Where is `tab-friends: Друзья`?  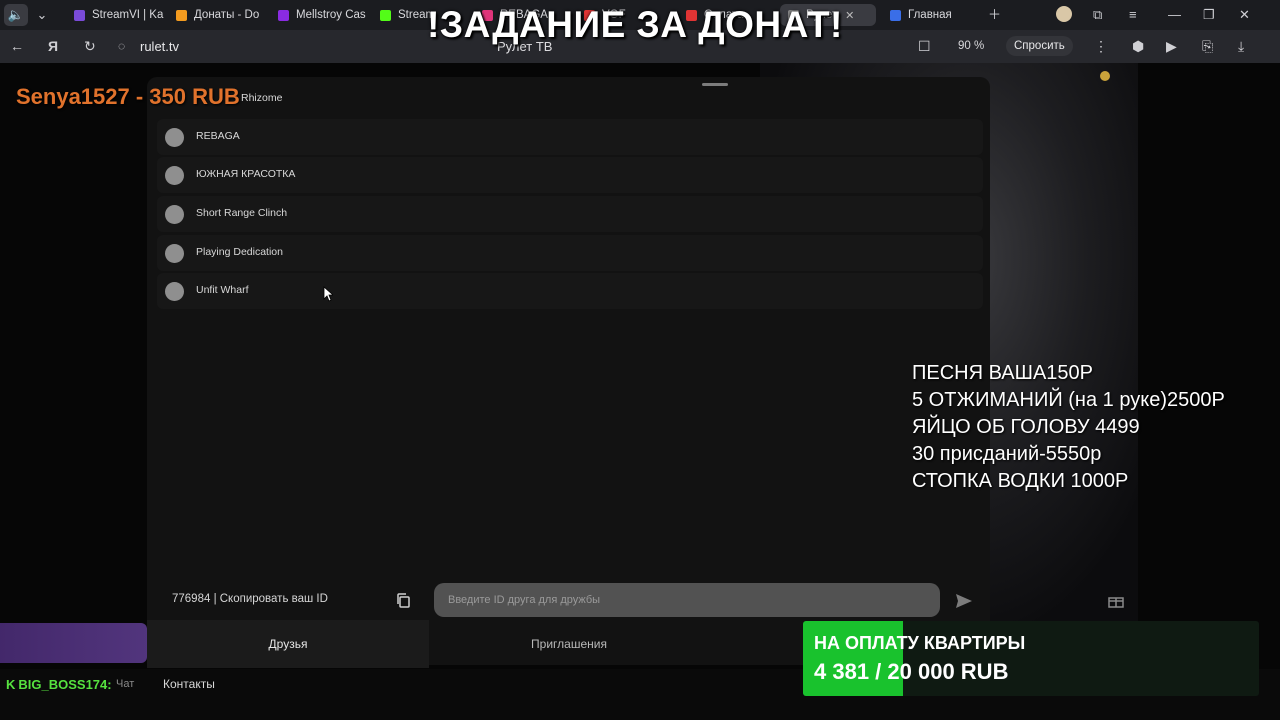 tab-friends: Друзья is located at coordinates (288, 644).